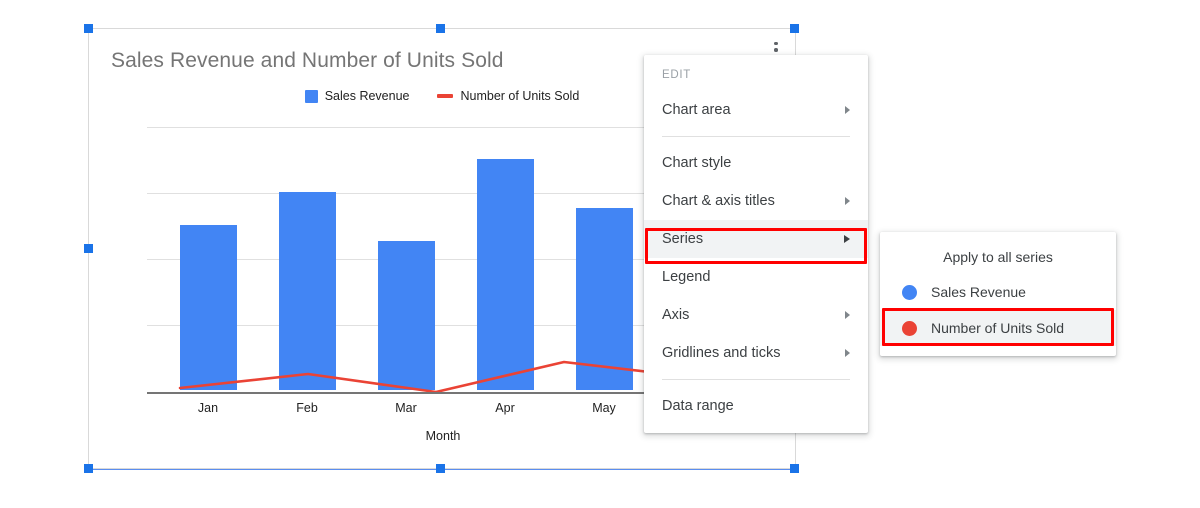 This screenshot has width=1200, height=508. Describe the element at coordinates (307, 408) in the screenshot. I see `x-tick-label: Feb` at that location.